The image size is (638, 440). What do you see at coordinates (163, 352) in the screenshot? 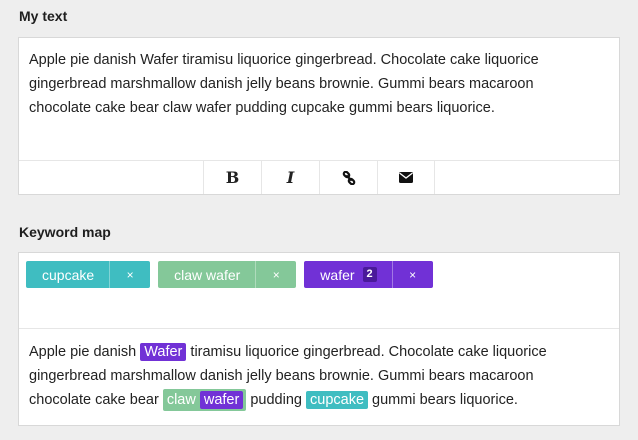
I see `highlight-wafer: Wafer` at bounding box center [163, 352].